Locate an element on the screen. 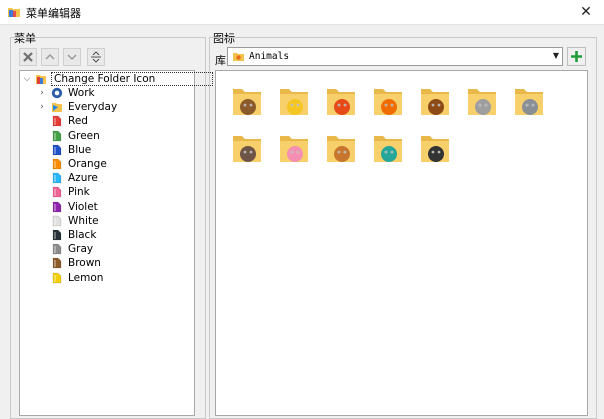  tree-item: Orange is located at coordinates (107, 164).